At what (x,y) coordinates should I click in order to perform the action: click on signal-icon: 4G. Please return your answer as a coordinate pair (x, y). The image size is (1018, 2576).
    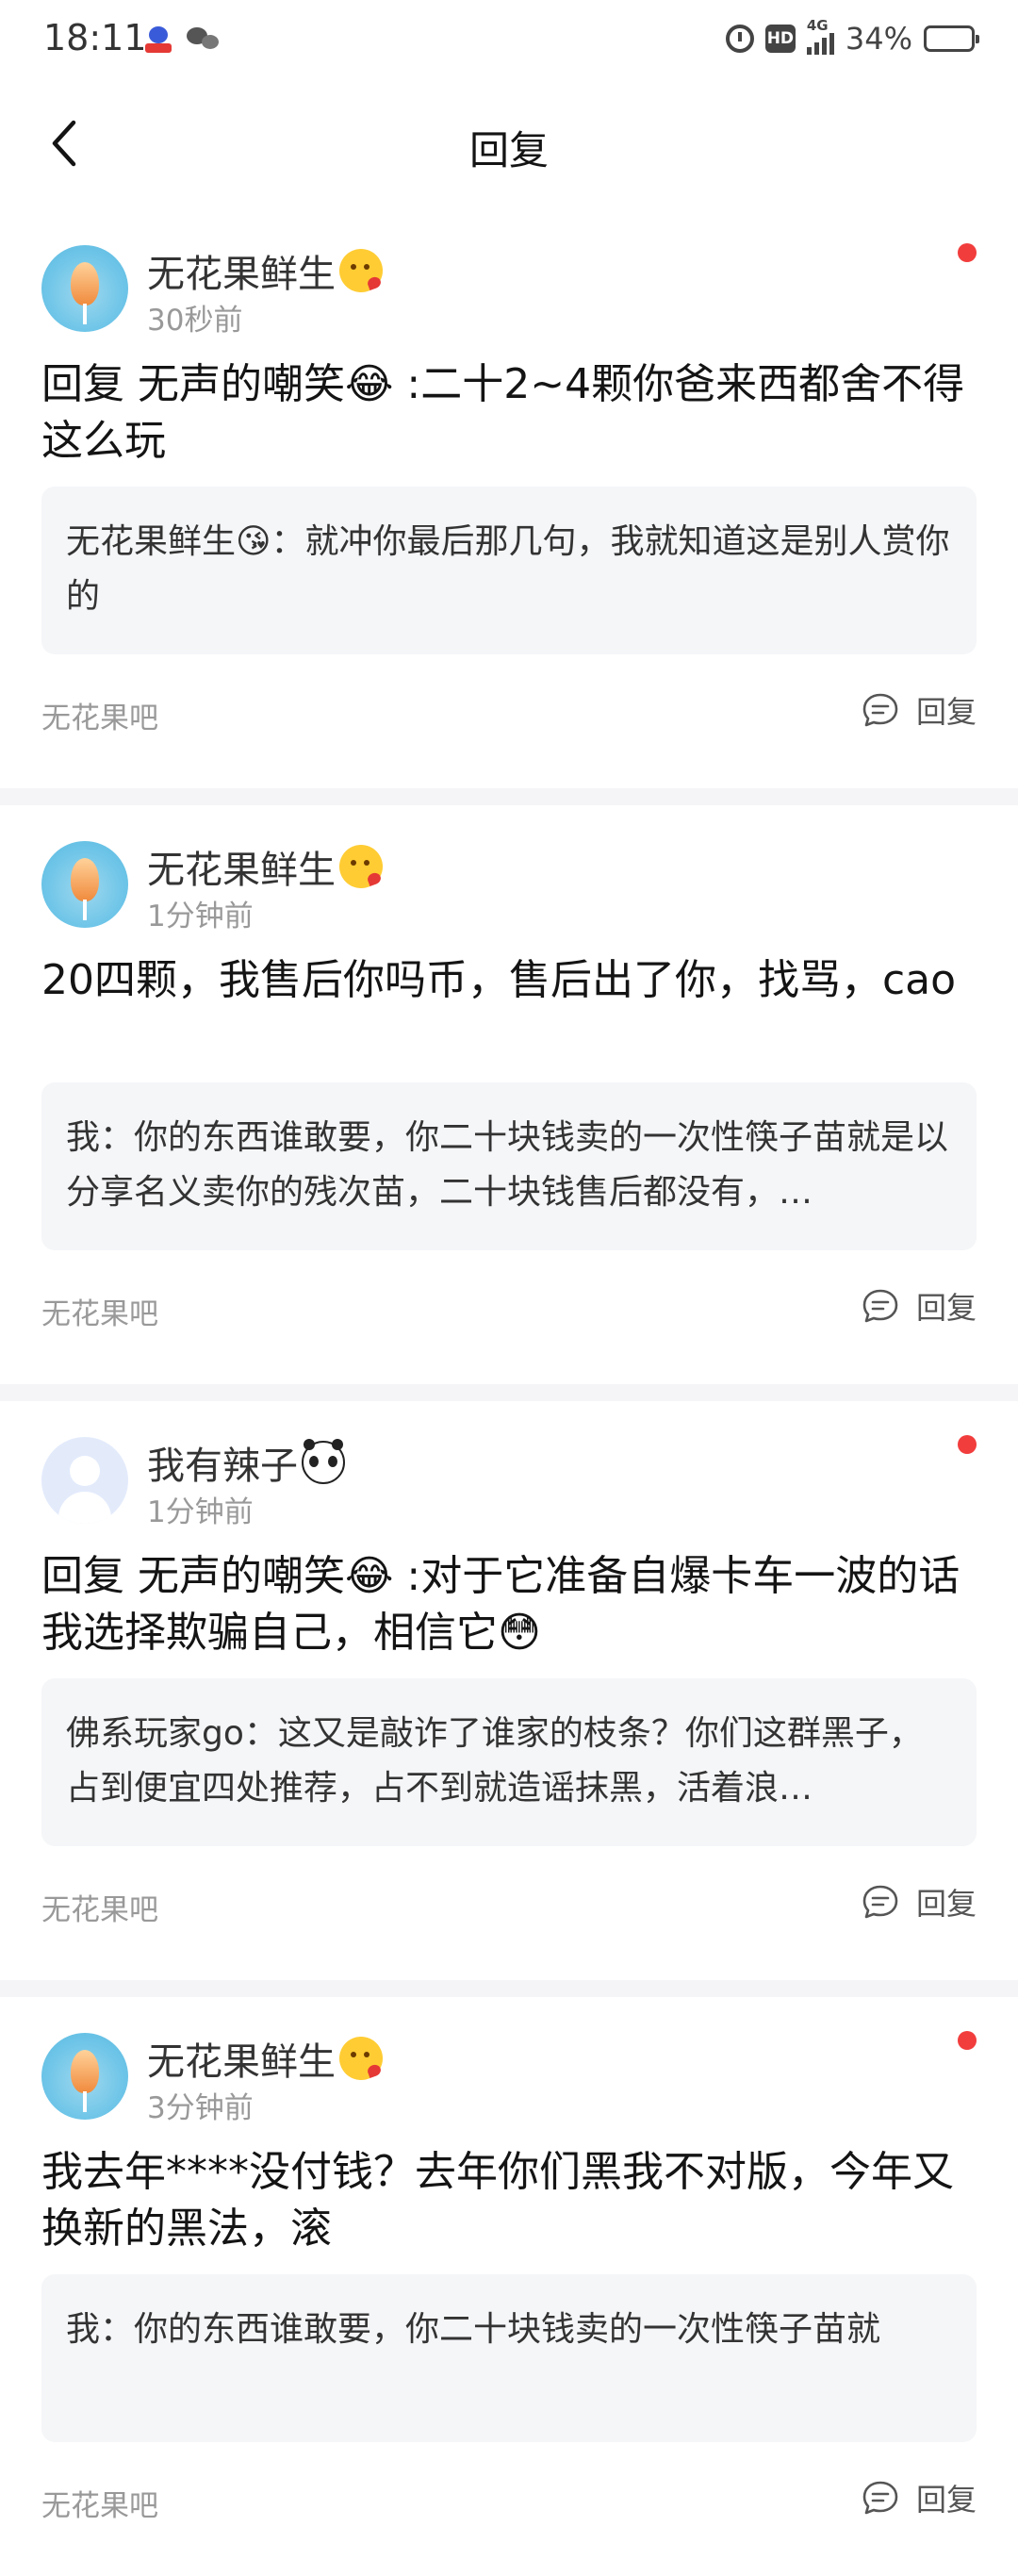
    Looking at the image, I should click on (820, 36).